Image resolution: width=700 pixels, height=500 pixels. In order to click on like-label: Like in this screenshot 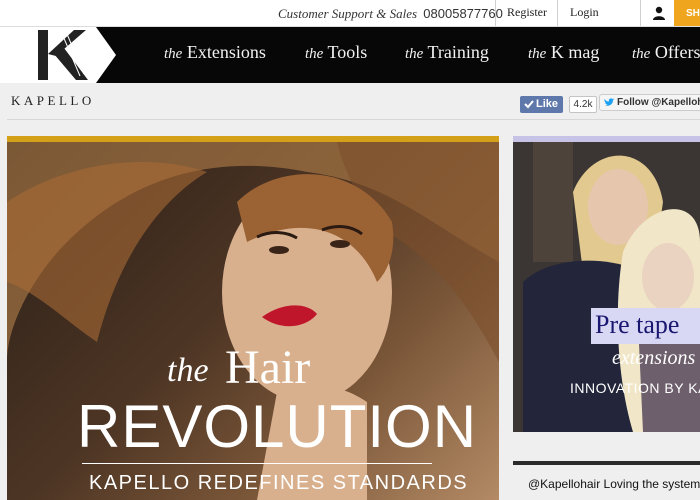, I will do `click(547, 104)`.